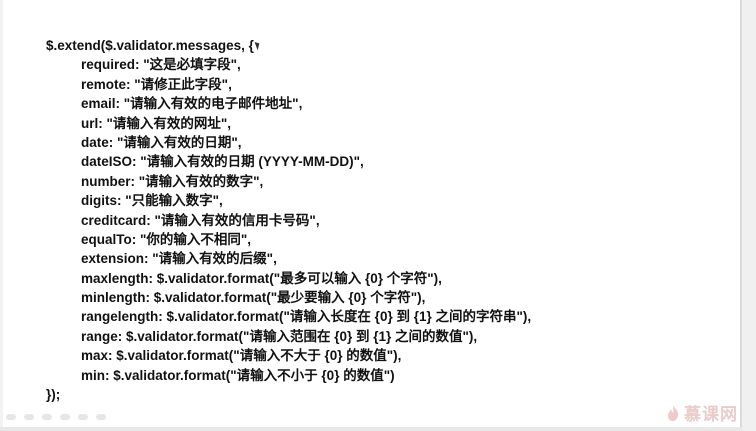  What do you see at coordinates (222, 162) in the screenshot?
I see `code-line-entry: dateISO: "请输入有效的日期 (YYYY-MM-DD)",` at bounding box center [222, 162].